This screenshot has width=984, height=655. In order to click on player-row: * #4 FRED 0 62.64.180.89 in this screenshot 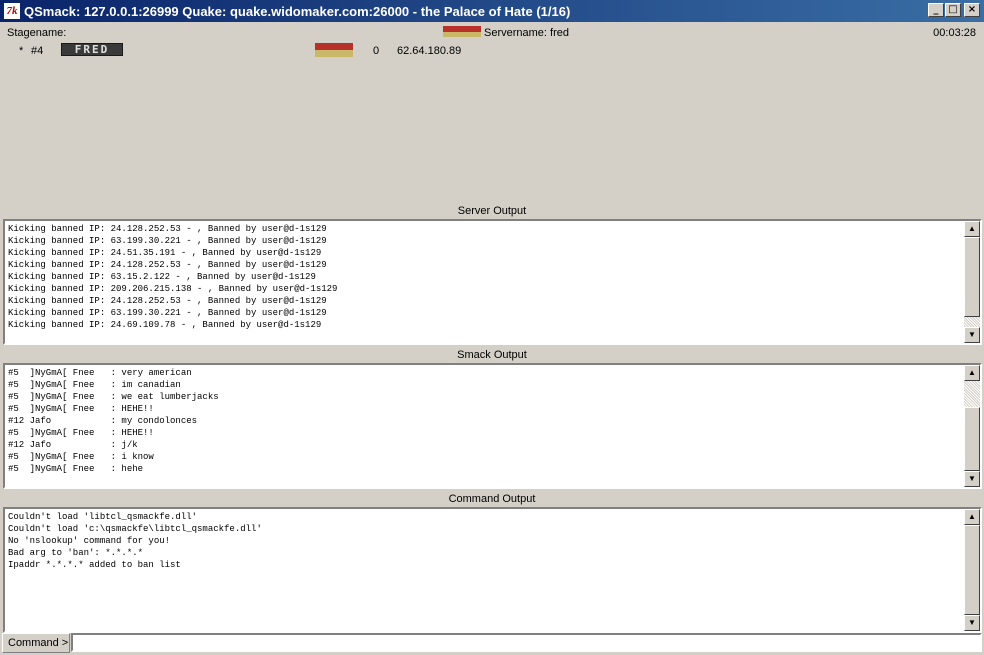, I will do `click(492, 50)`.